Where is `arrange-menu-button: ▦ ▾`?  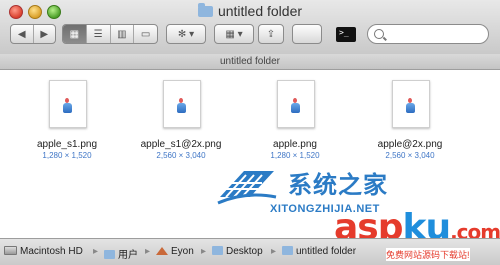
arrange-menu-button: ▦ ▾ is located at coordinates (234, 34).